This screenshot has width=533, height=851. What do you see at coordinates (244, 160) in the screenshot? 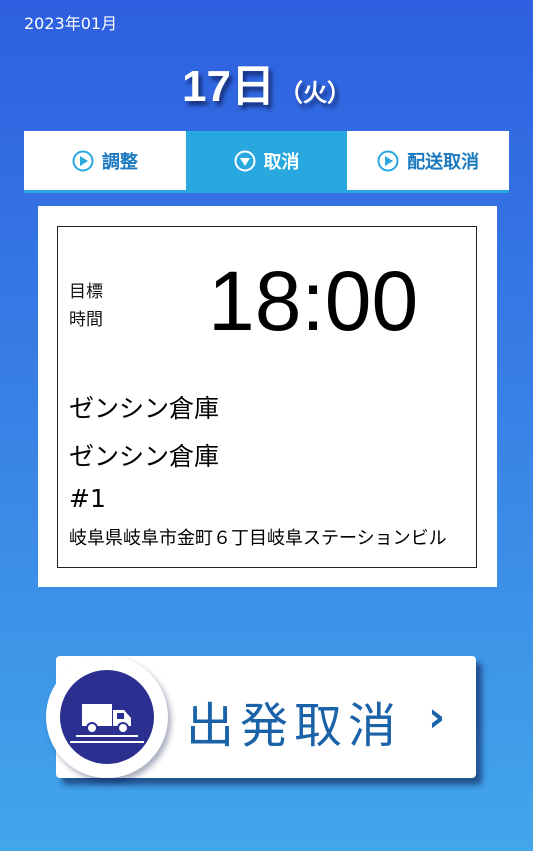
I see `down-circle-icon` at bounding box center [244, 160].